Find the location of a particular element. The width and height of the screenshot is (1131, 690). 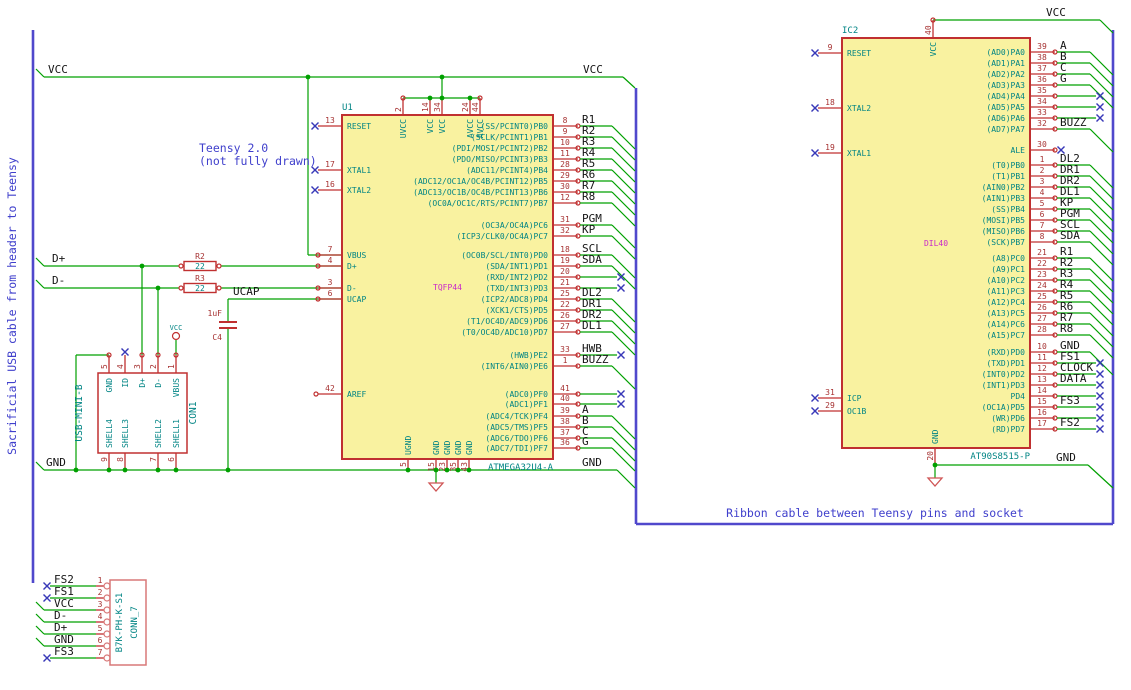

ic2-reference: IC2 is located at coordinates (850, 31).